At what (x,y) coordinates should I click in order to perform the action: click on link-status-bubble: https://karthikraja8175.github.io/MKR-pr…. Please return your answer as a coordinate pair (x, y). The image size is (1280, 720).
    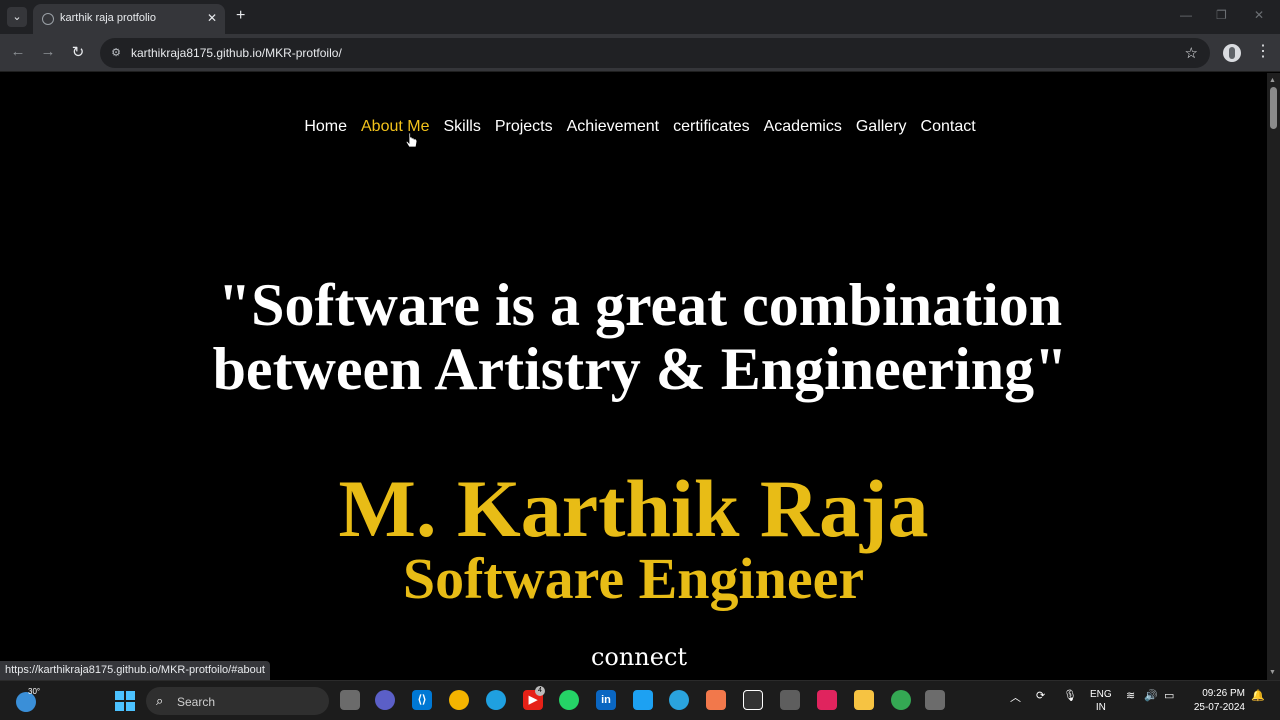
    Looking at the image, I should click on (135, 670).